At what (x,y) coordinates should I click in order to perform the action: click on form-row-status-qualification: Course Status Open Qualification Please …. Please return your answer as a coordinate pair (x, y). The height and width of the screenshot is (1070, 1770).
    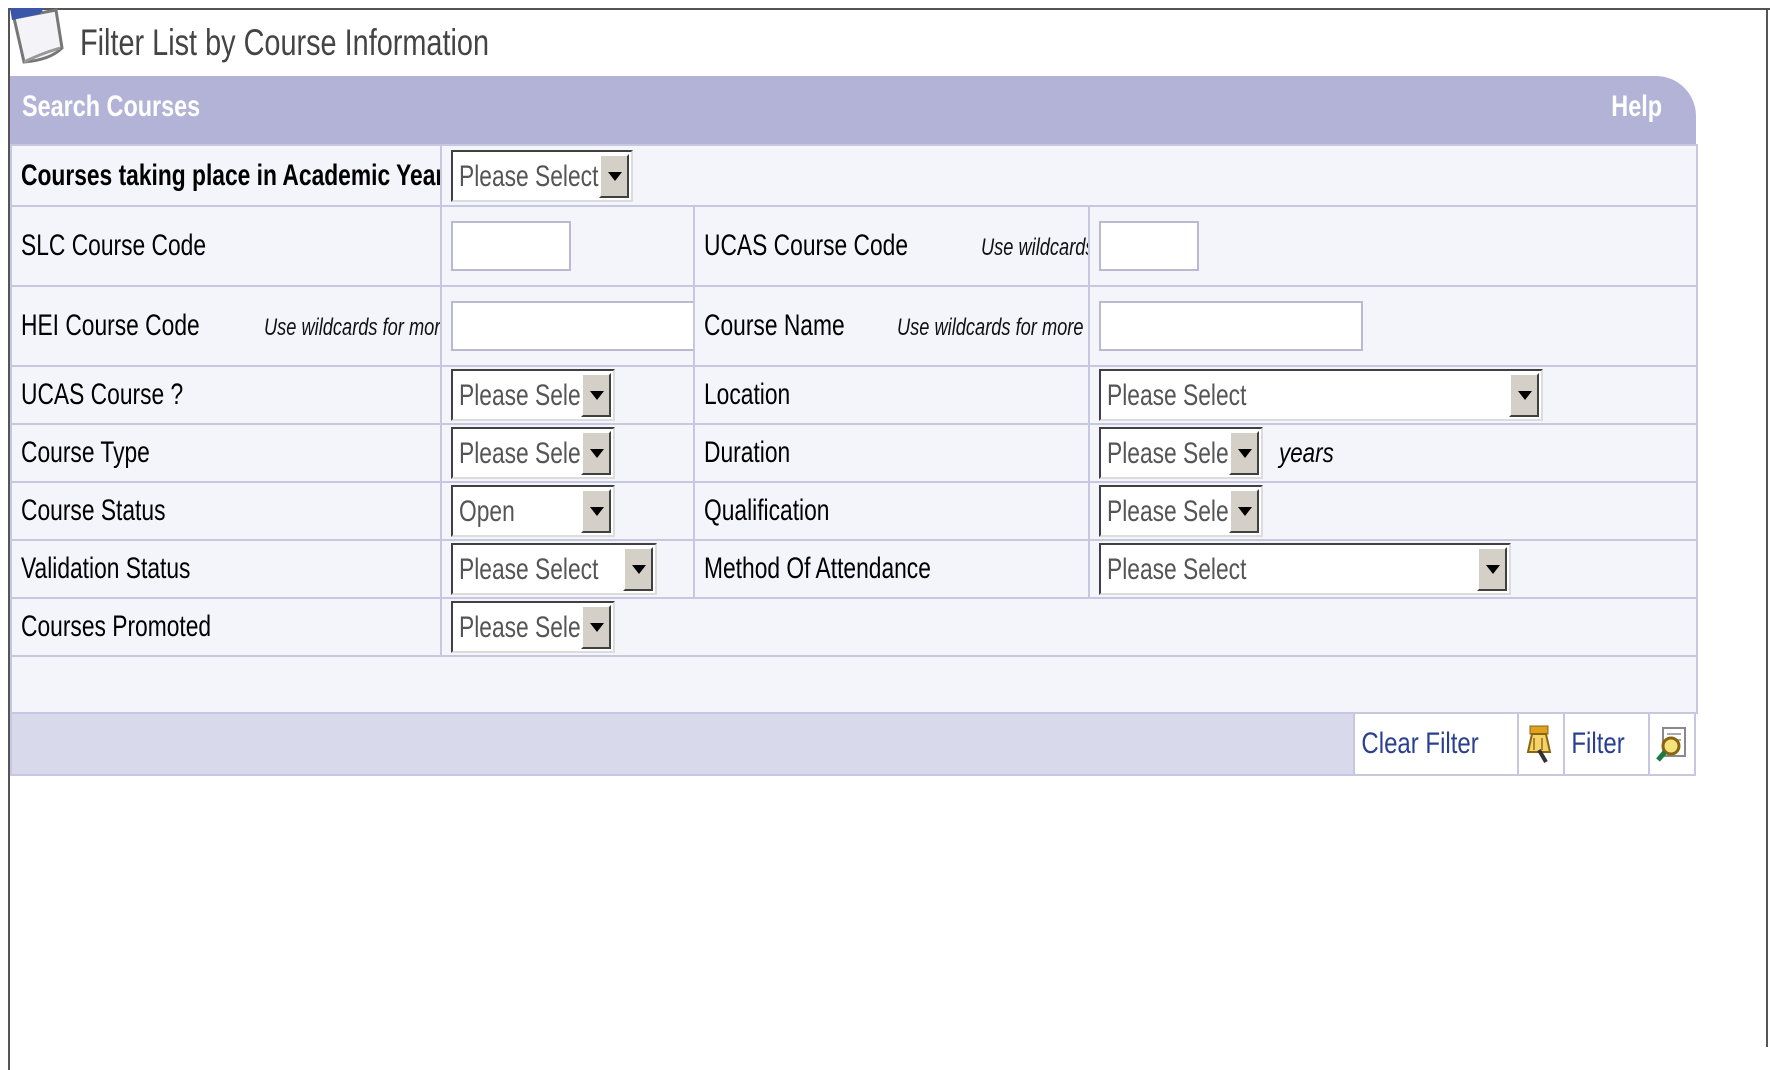
    Looking at the image, I should click on (854, 511).